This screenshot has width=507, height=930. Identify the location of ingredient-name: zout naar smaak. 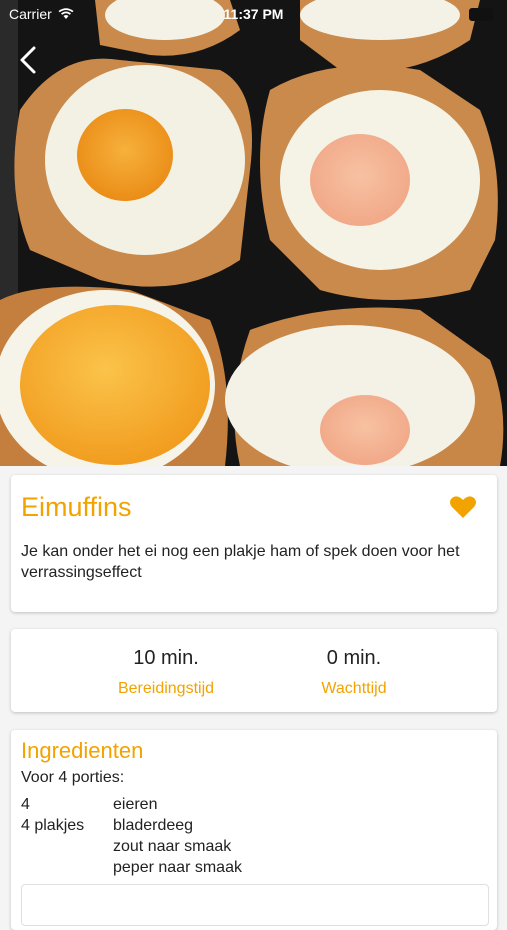
(172, 846).